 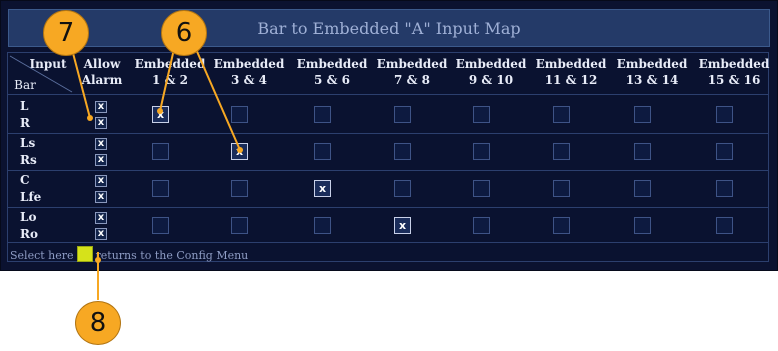 I want to click on input-header-label: Input, so click(x=48, y=64).